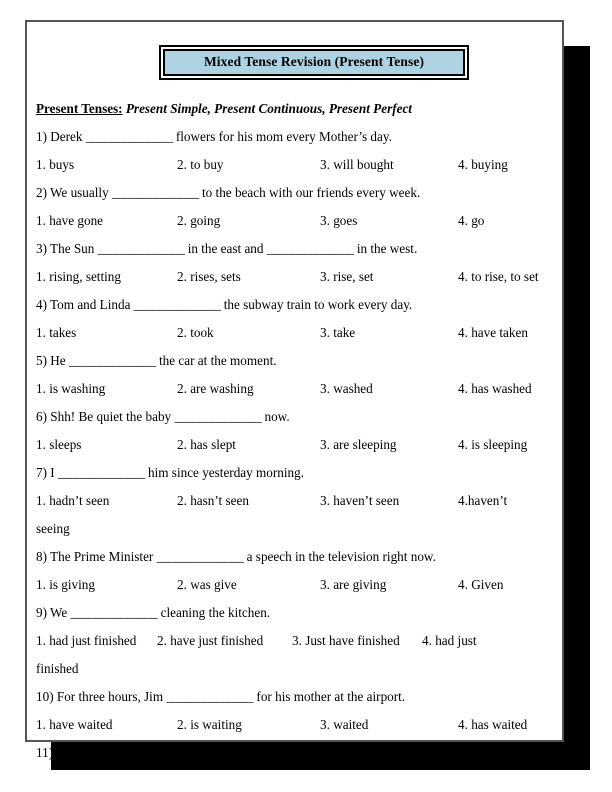 This screenshot has width=612, height=792. I want to click on answer-option: 3. washed, so click(346, 389).